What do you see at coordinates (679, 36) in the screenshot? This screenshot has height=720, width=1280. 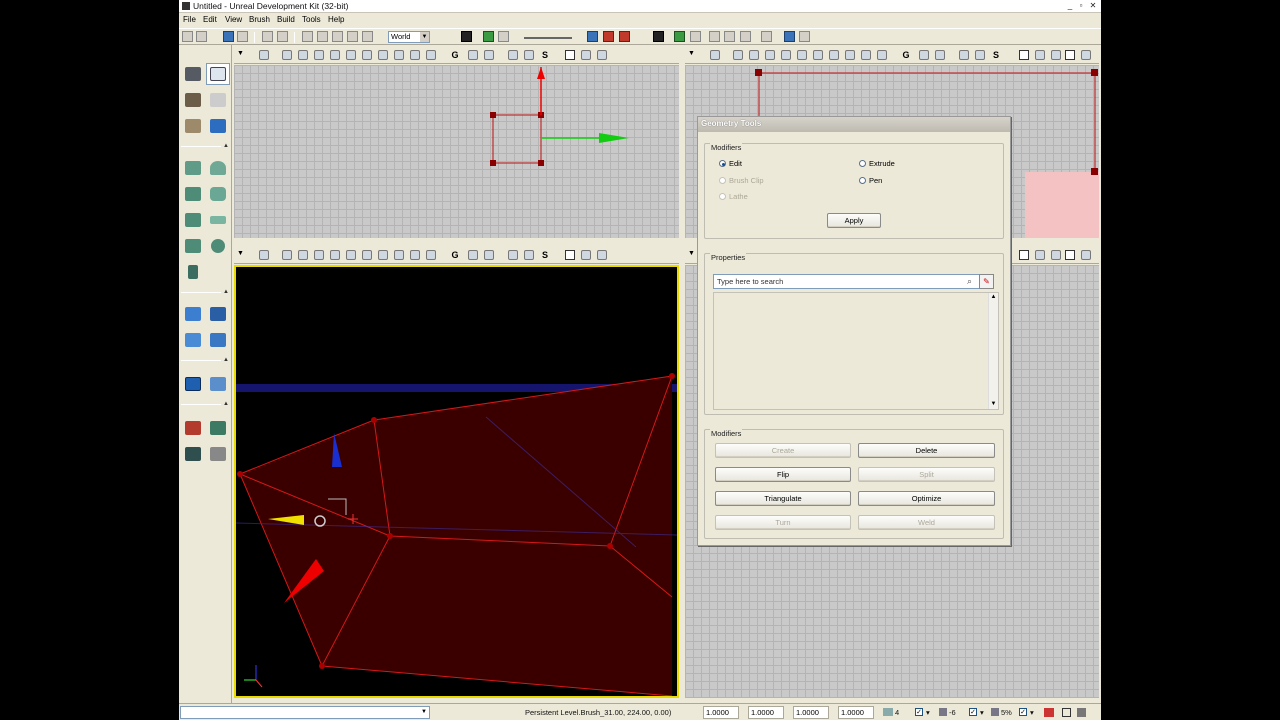 I see `build-lighting-icon` at bounding box center [679, 36].